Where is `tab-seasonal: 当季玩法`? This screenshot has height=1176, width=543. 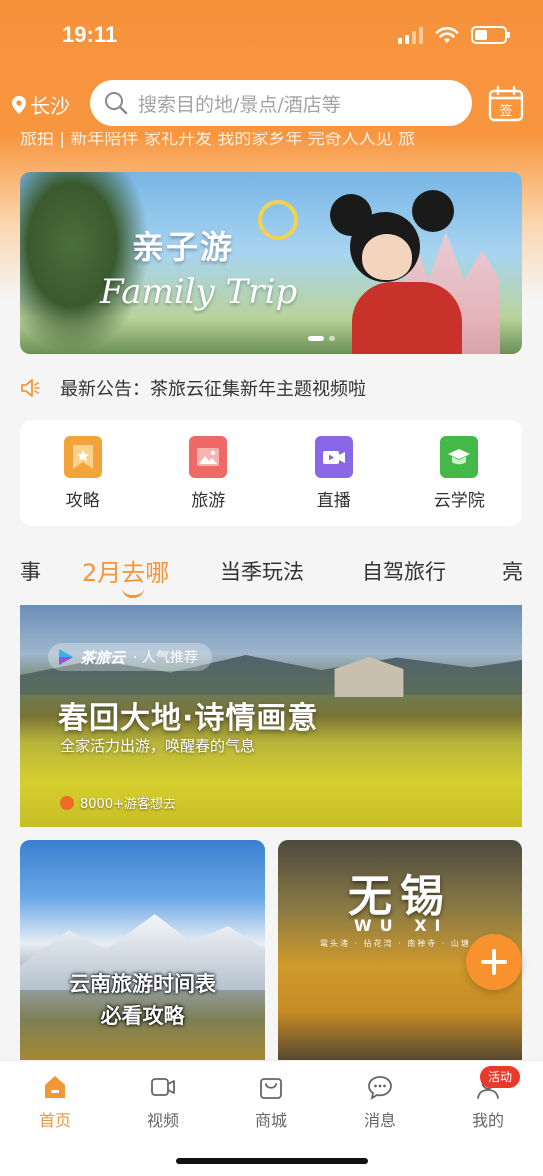
tab-seasonal: 当季玩法 is located at coordinates (262, 571).